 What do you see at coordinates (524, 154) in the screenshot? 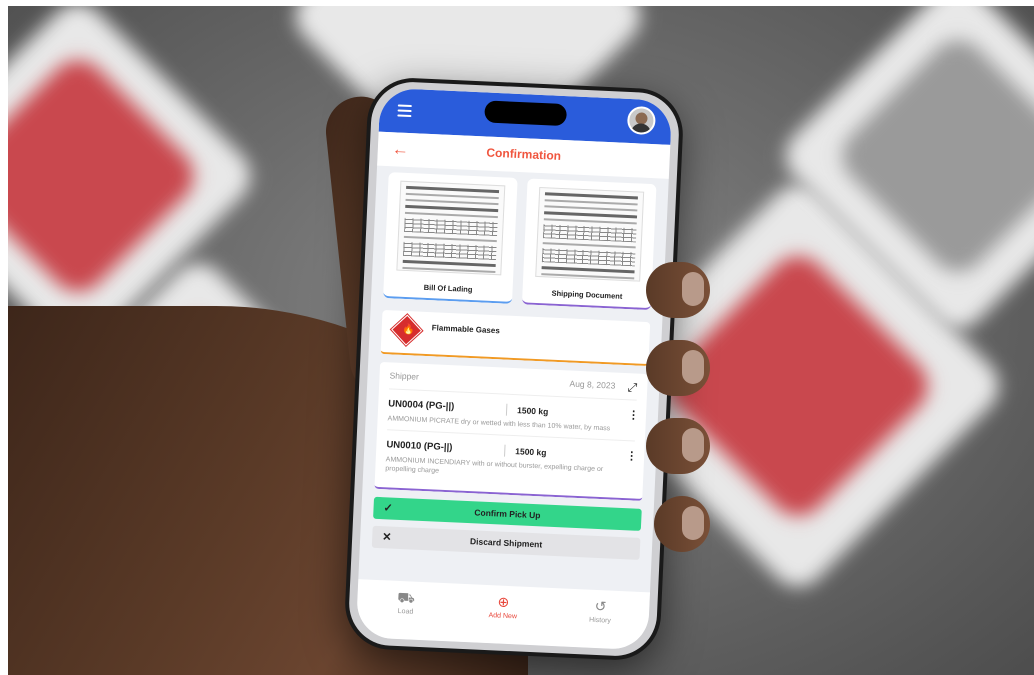
I see `page-title: Confirmation` at bounding box center [524, 154].